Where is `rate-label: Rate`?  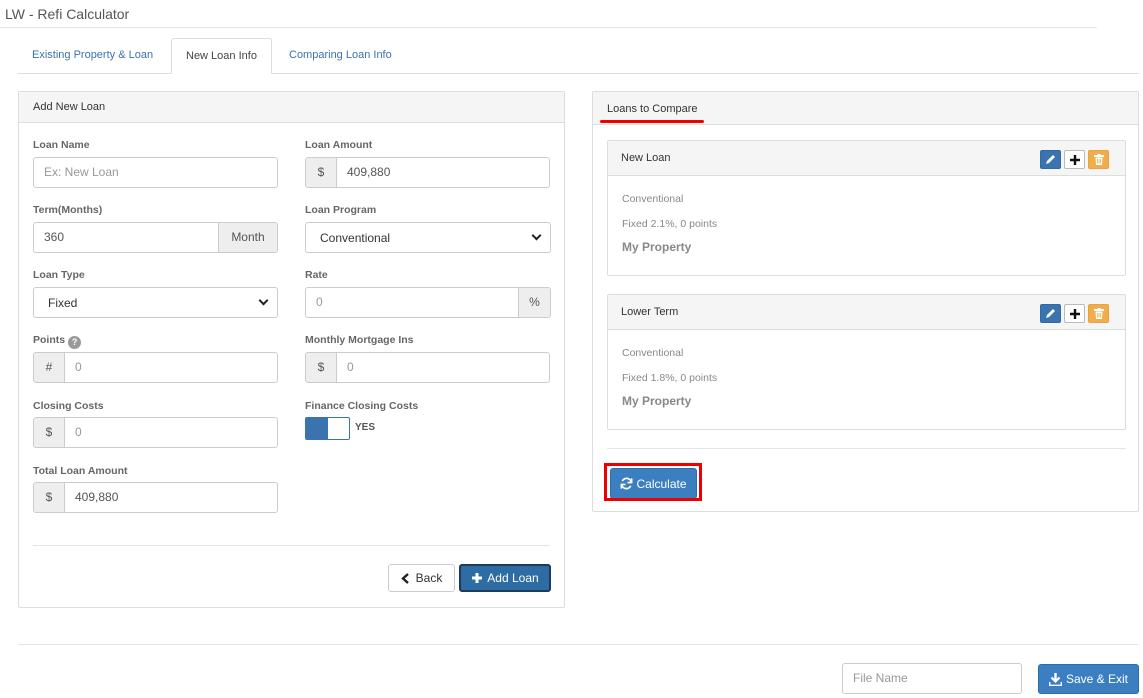
rate-label: Rate is located at coordinates (316, 275).